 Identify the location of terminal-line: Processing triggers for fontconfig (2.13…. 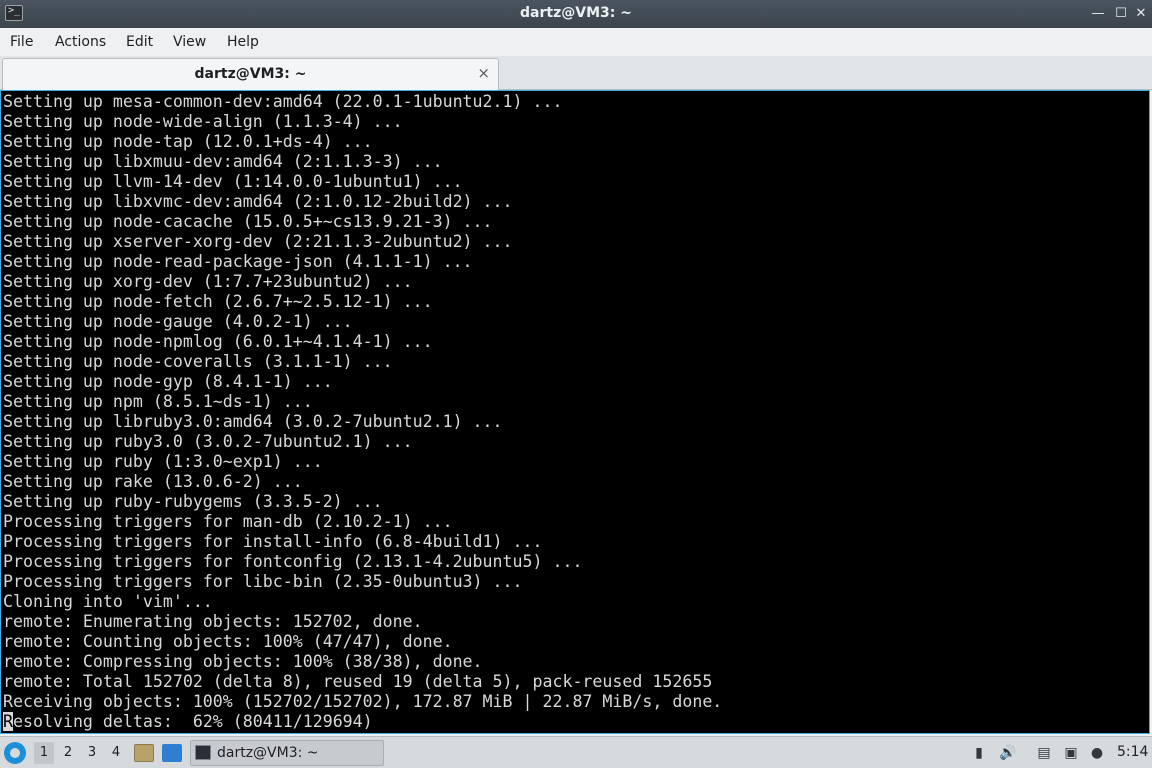
(293, 561).